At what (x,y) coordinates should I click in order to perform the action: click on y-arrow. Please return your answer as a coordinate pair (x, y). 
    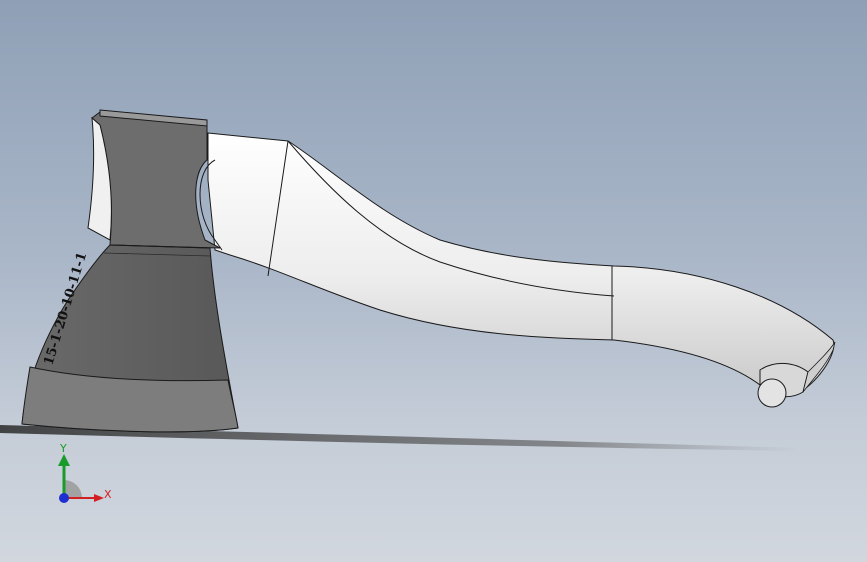
    Looking at the image, I should click on (64, 460).